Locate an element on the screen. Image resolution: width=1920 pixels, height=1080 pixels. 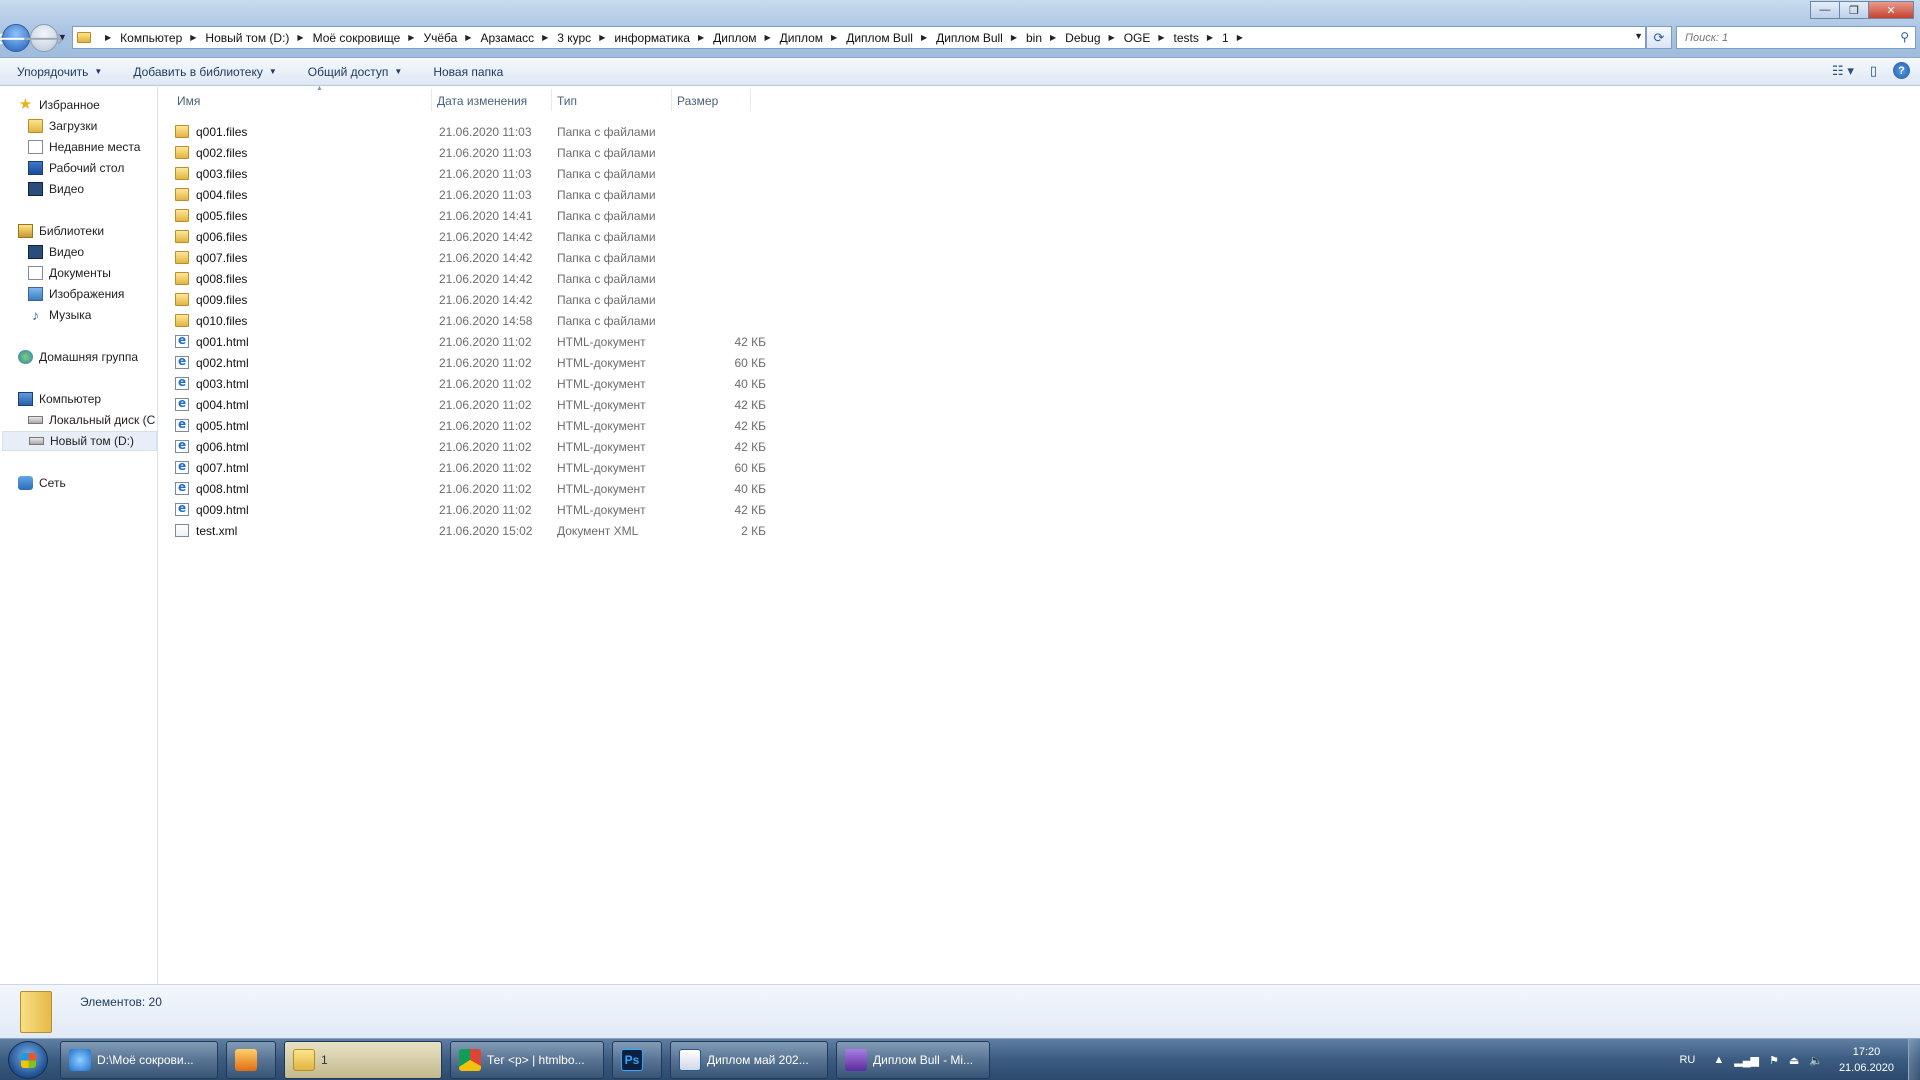
language-indicator: RU is located at coordinates (1687, 1060).